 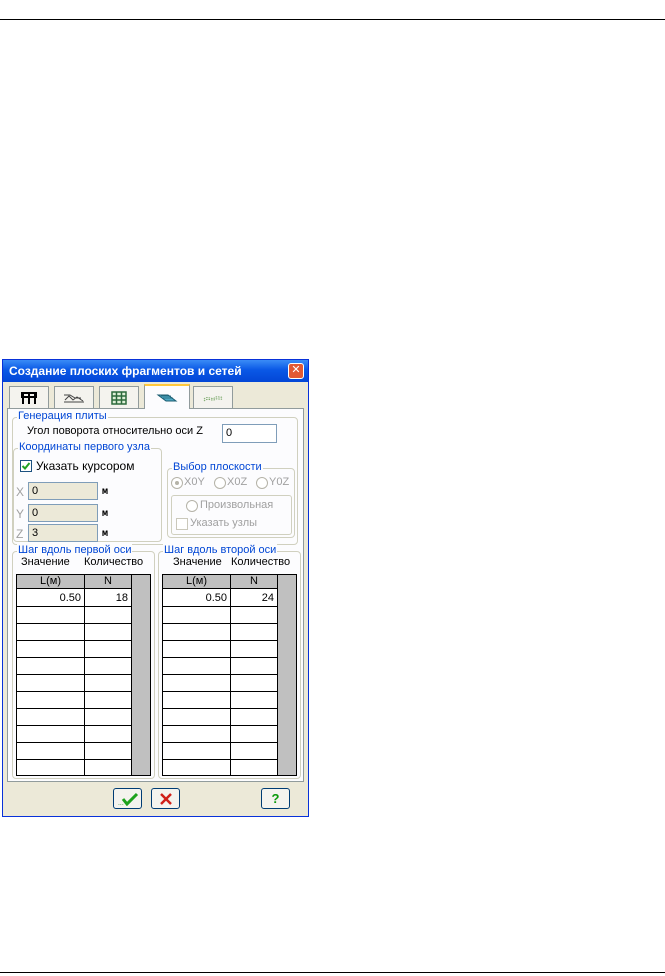 What do you see at coordinates (231, 515) in the screenshot?
I see `arbitrary-plane-box: Произвольная Указать узлы` at bounding box center [231, 515].